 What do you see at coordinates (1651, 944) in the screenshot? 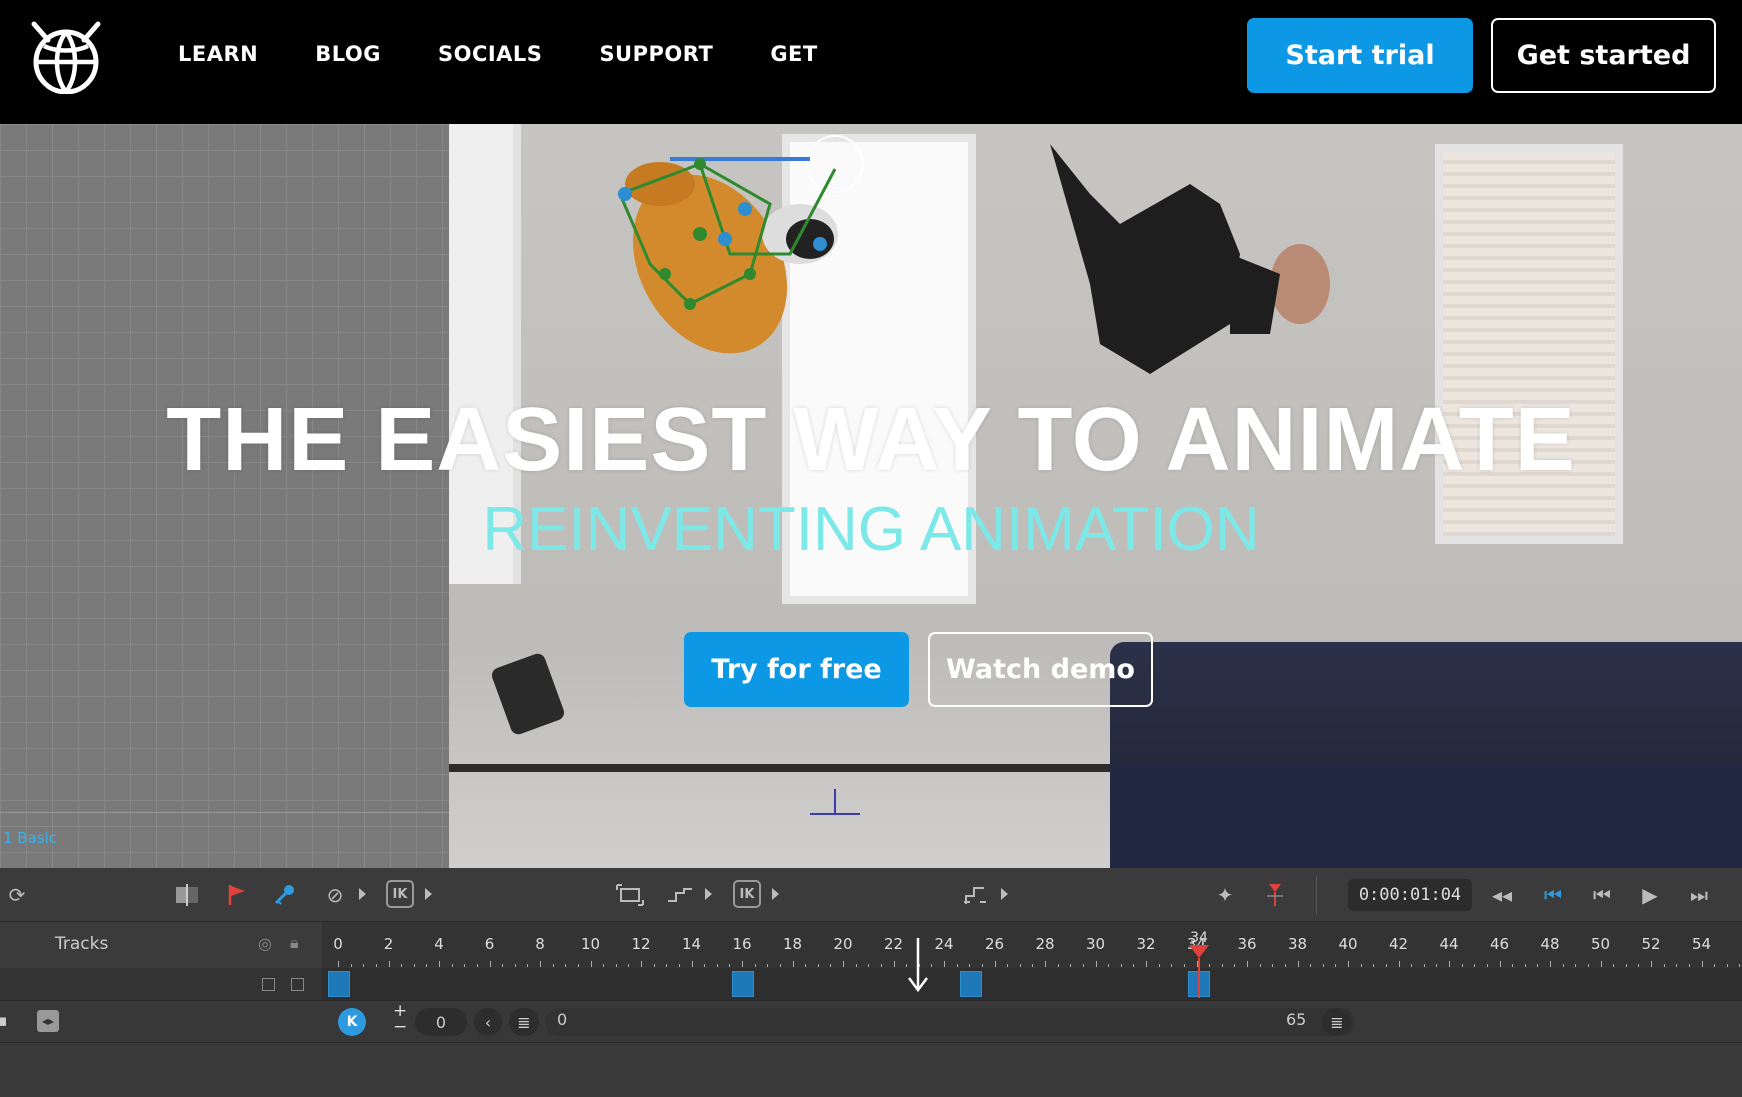
I see `ruler-label: 52` at bounding box center [1651, 944].